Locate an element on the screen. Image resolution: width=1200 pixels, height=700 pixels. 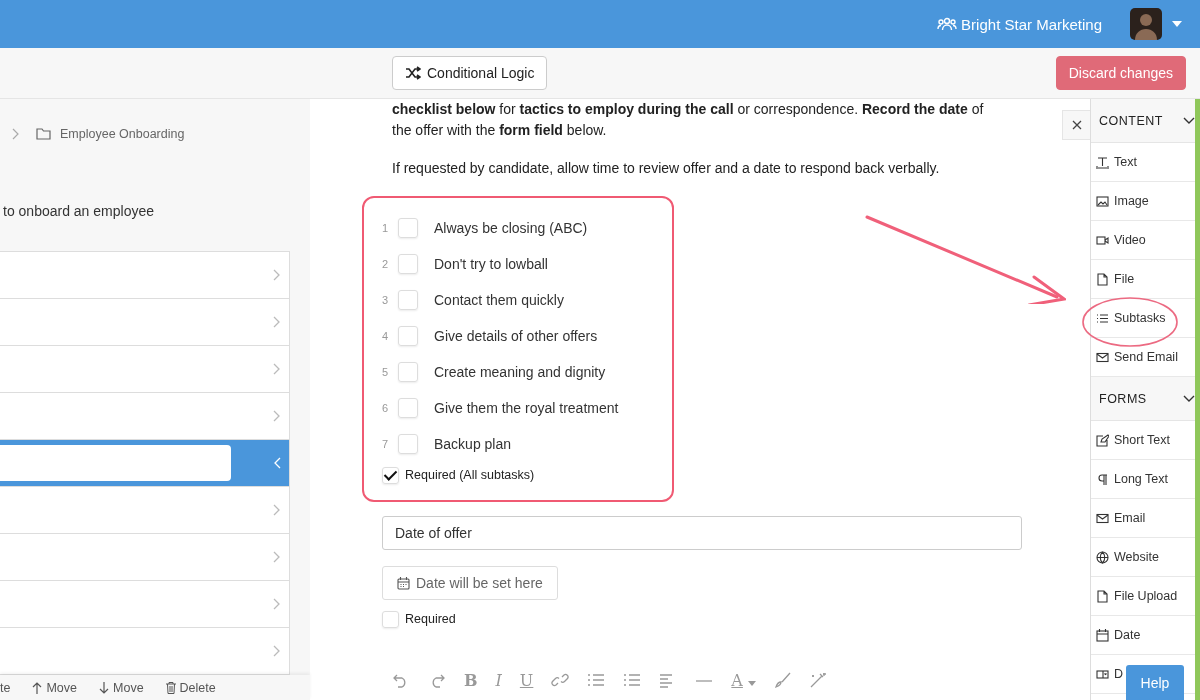
instruction-text: checklist below for tactics to employ during the call or correspondence. Record the date of the offer with the form field below. is located at coordinates (688, 120).